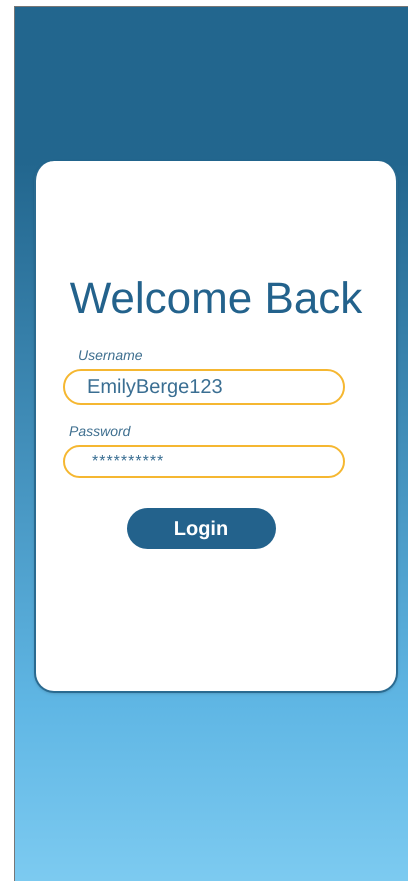 This screenshot has height=881, width=408. Describe the element at coordinates (204, 387) in the screenshot. I see `username-field: EmilyBerge123` at that location.